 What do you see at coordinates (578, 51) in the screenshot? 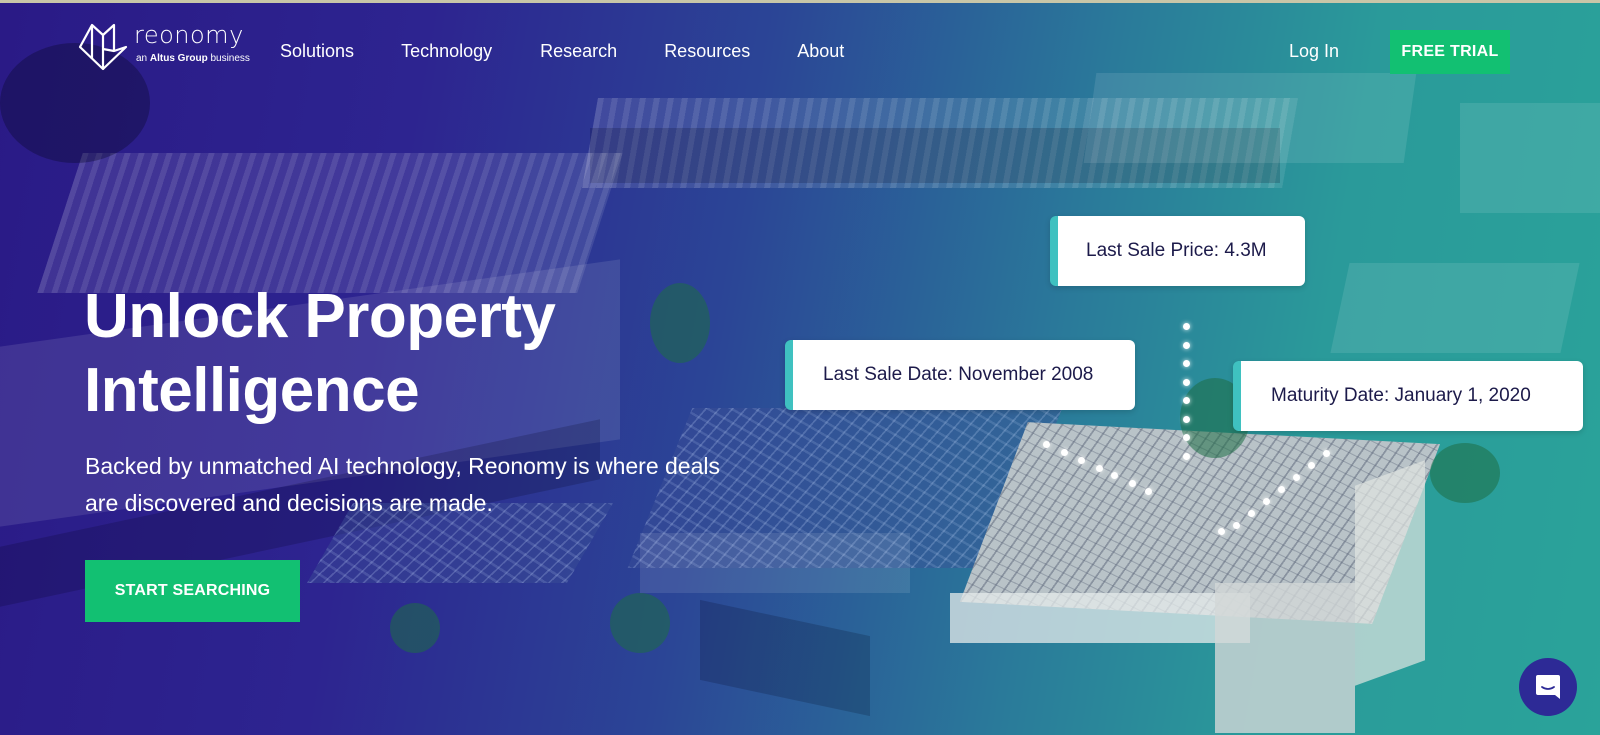
I see `nav-research: Research` at bounding box center [578, 51].